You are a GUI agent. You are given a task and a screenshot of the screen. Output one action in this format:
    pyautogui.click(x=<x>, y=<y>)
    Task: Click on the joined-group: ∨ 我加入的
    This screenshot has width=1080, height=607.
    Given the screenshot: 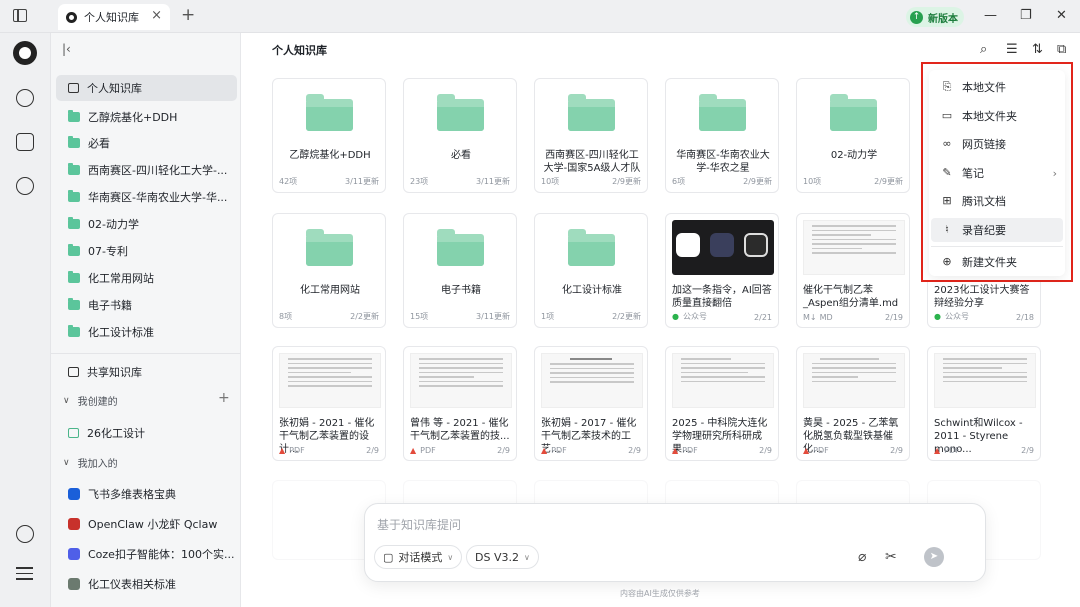 What is the action you would take?
    pyautogui.click(x=90, y=463)
    